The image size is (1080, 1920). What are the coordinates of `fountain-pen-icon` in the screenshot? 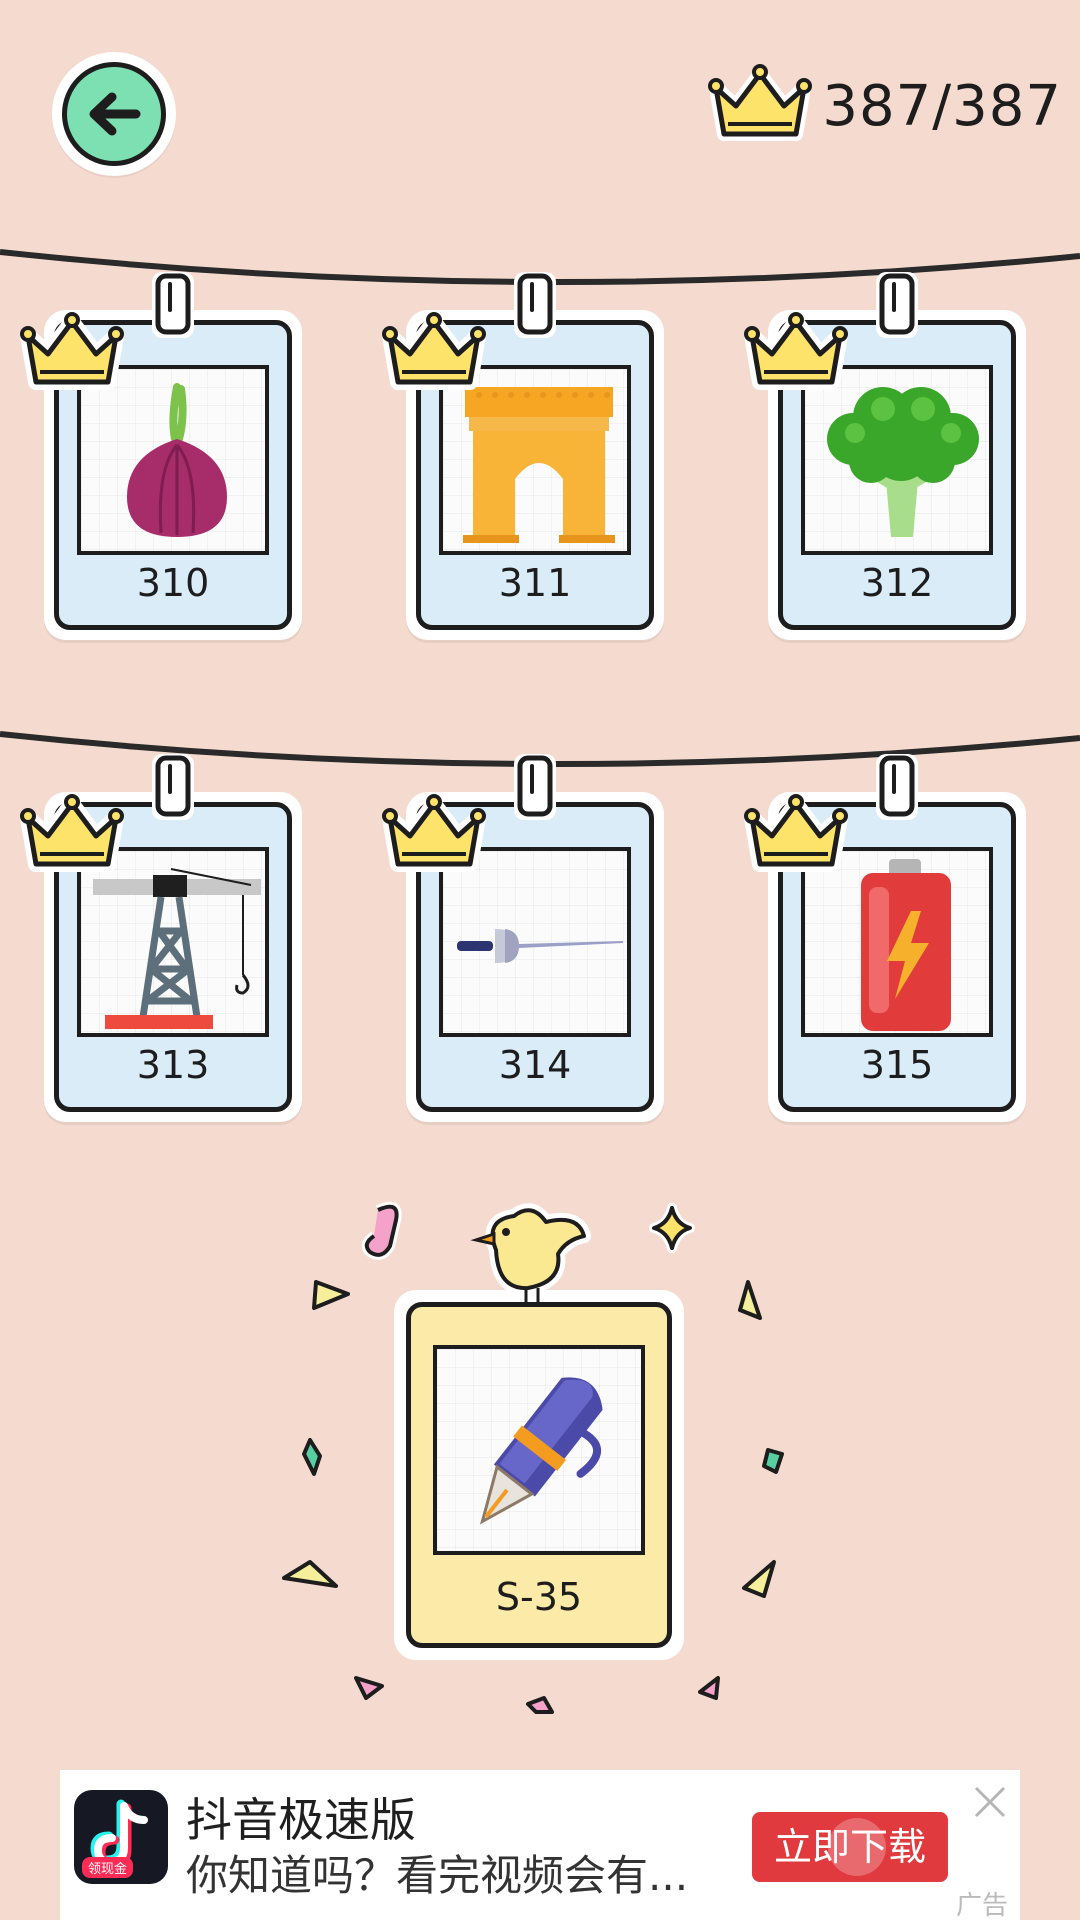 It's located at (541, 1451).